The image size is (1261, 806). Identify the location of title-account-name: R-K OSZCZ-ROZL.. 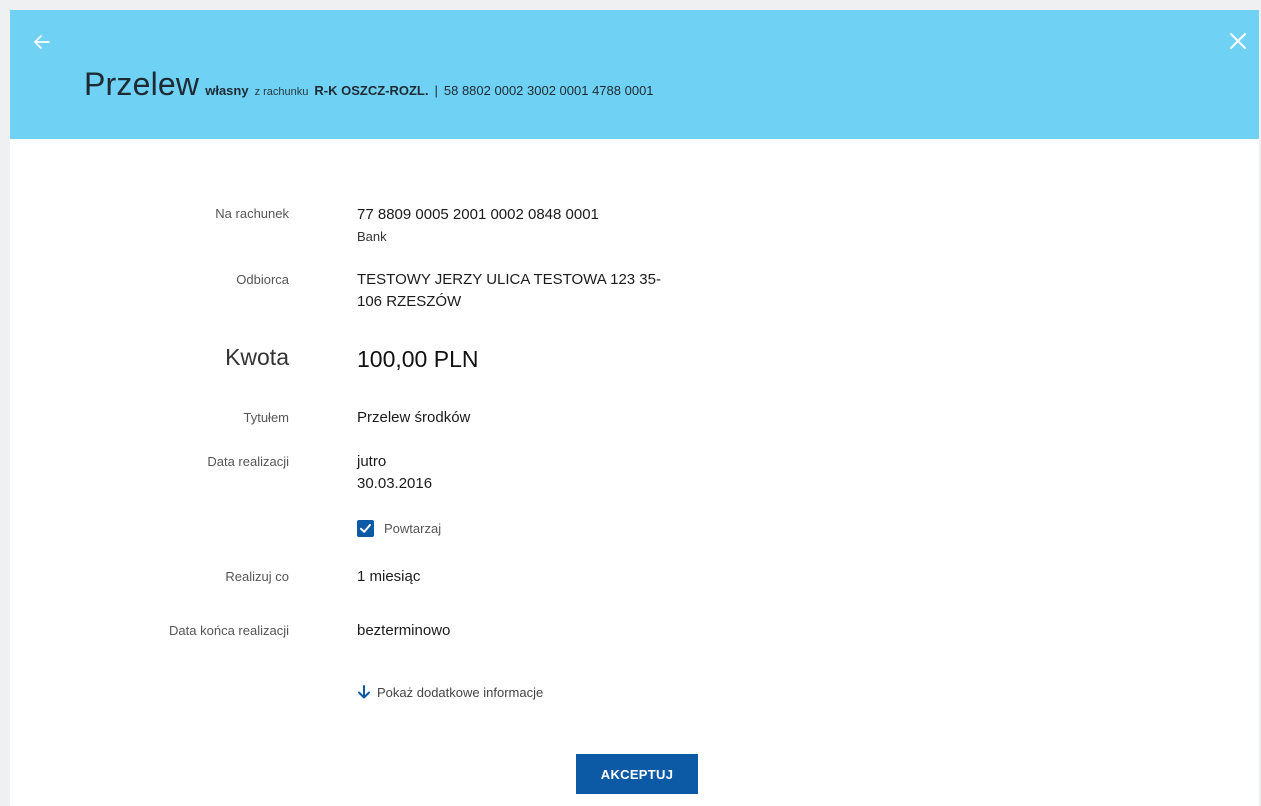
(371, 90).